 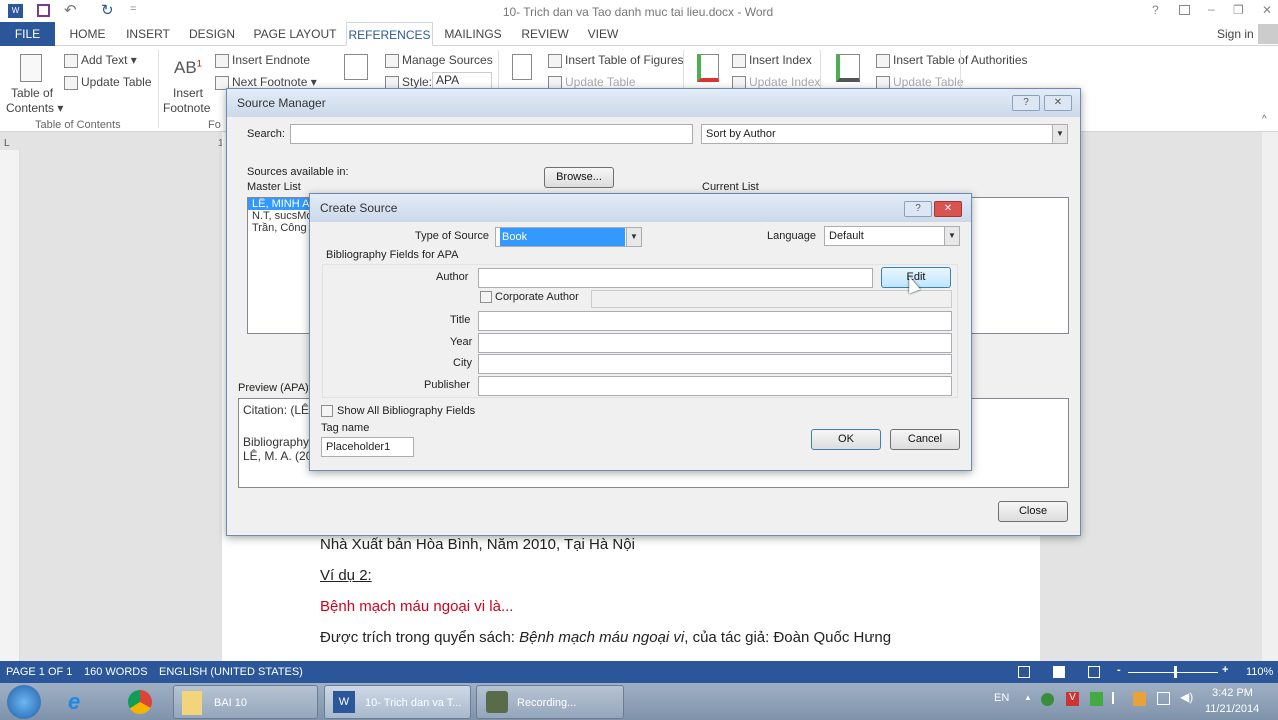 What do you see at coordinates (1047, 699) in the screenshot?
I see `network-globe-icon` at bounding box center [1047, 699].